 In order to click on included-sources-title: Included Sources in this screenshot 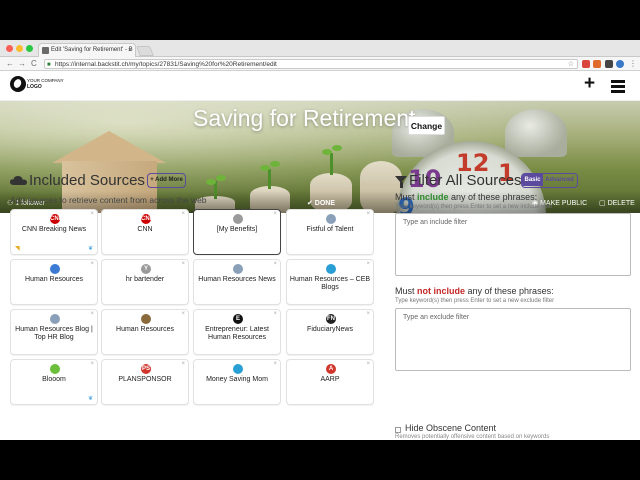, I will do `click(87, 180)`.